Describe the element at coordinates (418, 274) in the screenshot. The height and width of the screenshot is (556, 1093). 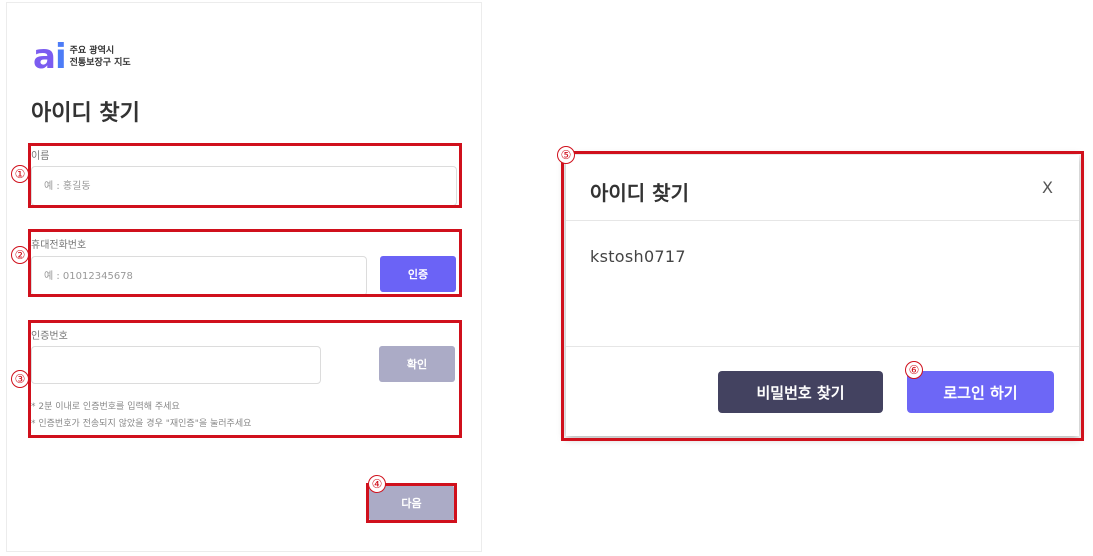
I see `verify-button: 인증` at that location.